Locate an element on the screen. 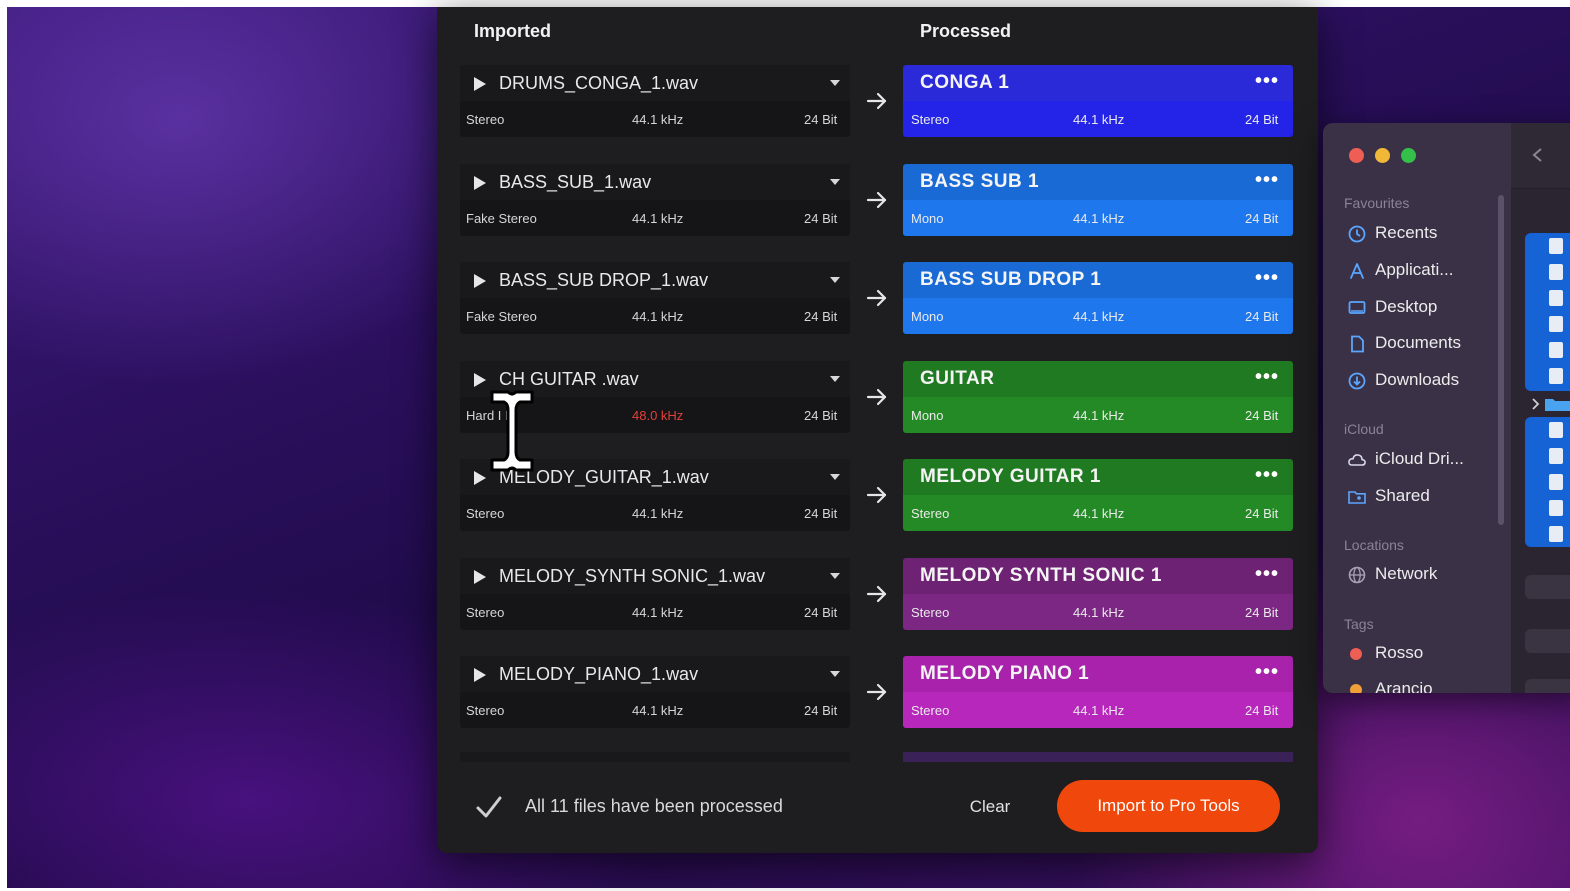 This screenshot has height=891, width=1570. folder-row is located at coordinates (1550, 404).